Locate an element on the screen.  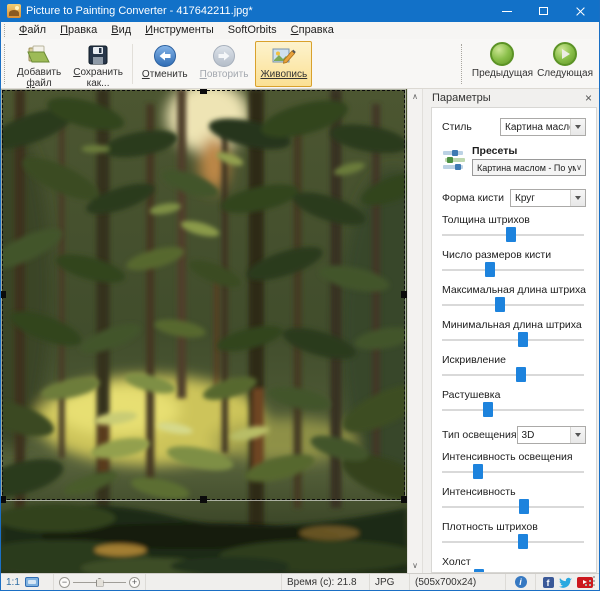
next-image-button: Следующая is located at coordinates (565, 64).